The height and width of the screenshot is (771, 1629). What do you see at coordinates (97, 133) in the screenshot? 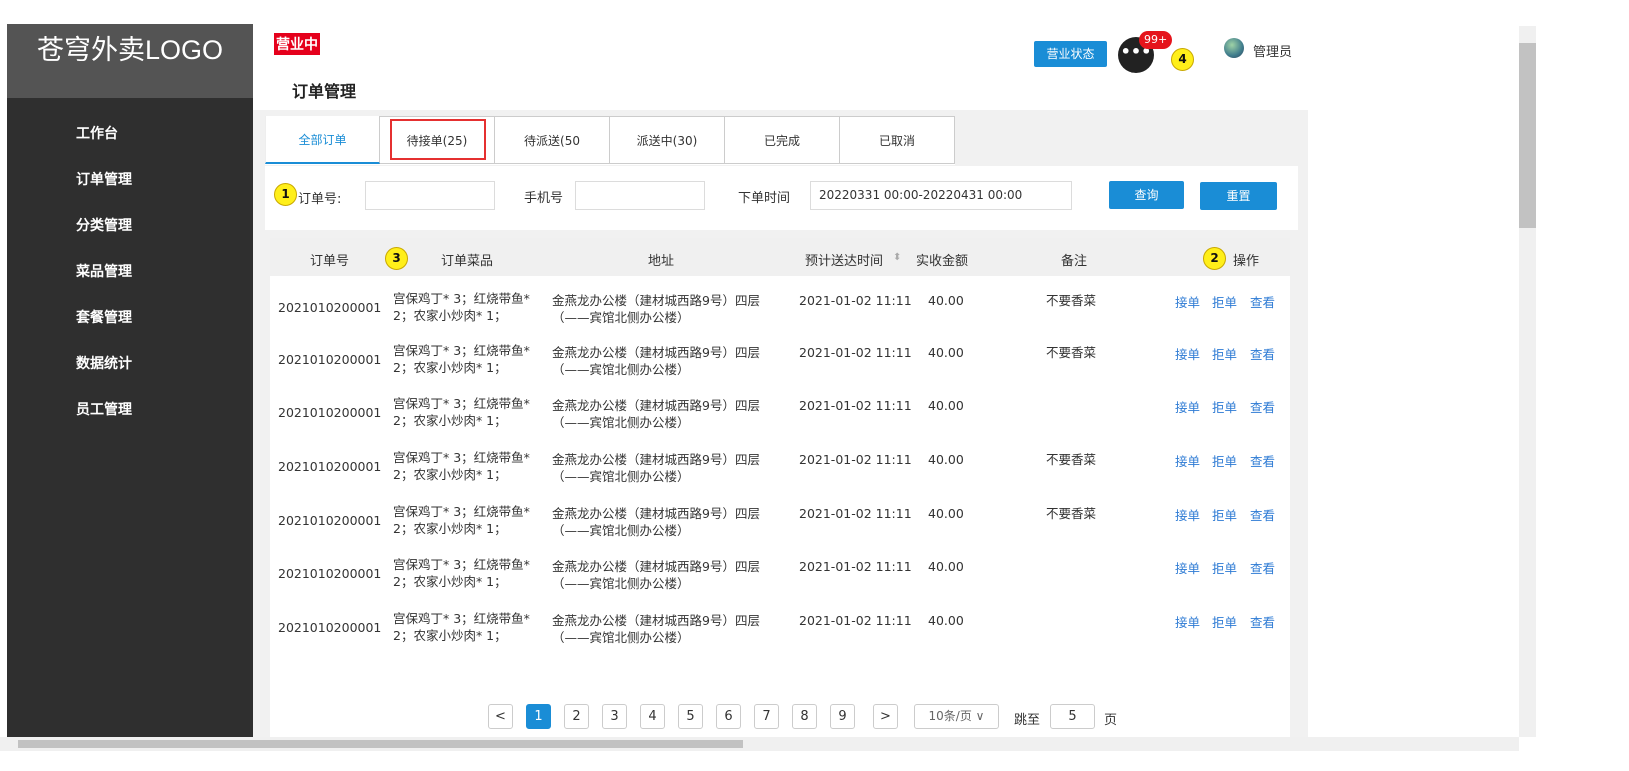
I see `sidebar-item-dashboard: 工作台` at bounding box center [97, 133].